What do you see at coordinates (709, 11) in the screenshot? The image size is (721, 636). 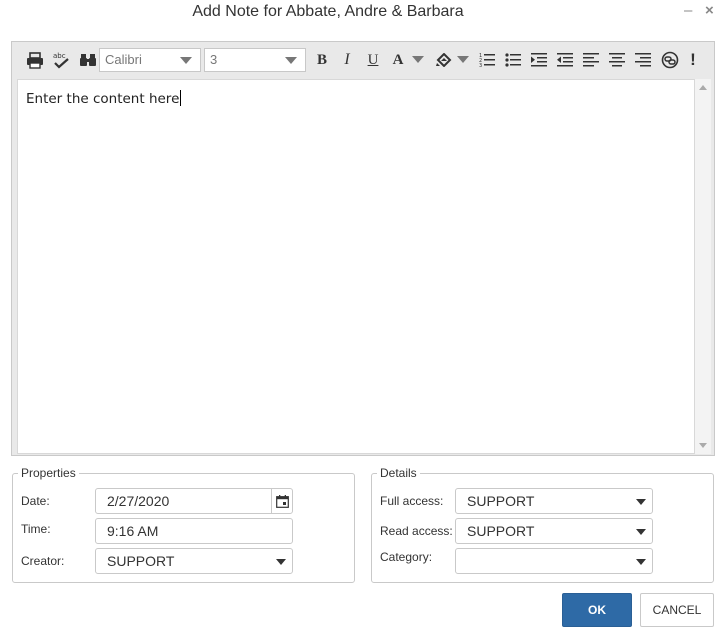 I see `close-button: ×` at bounding box center [709, 11].